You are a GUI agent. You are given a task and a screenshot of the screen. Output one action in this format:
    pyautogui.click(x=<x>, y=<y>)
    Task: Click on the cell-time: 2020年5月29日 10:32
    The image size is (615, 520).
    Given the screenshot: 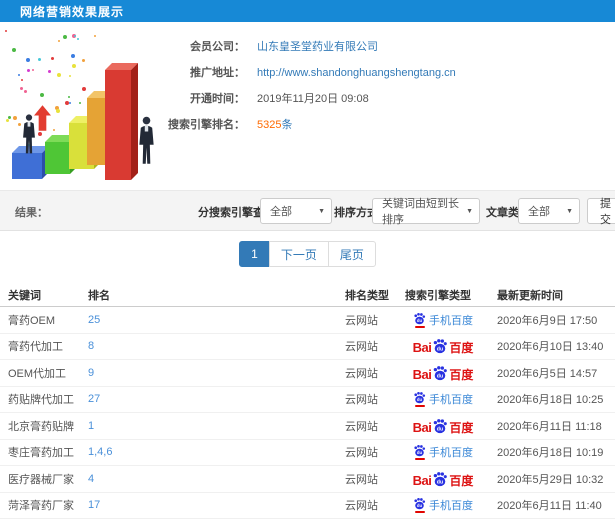 What is the action you would take?
    pyautogui.click(x=550, y=479)
    